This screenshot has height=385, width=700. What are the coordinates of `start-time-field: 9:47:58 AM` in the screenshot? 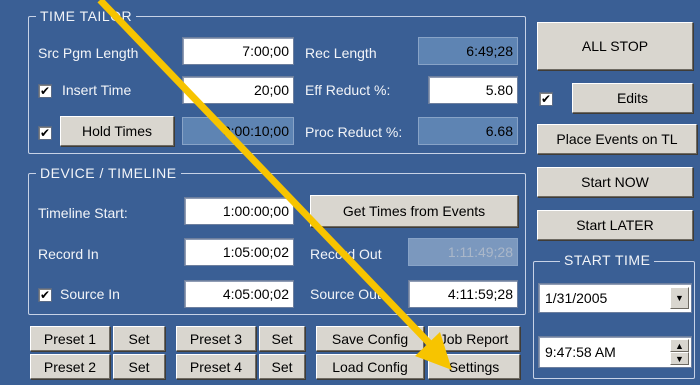 It's located at (615, 352).